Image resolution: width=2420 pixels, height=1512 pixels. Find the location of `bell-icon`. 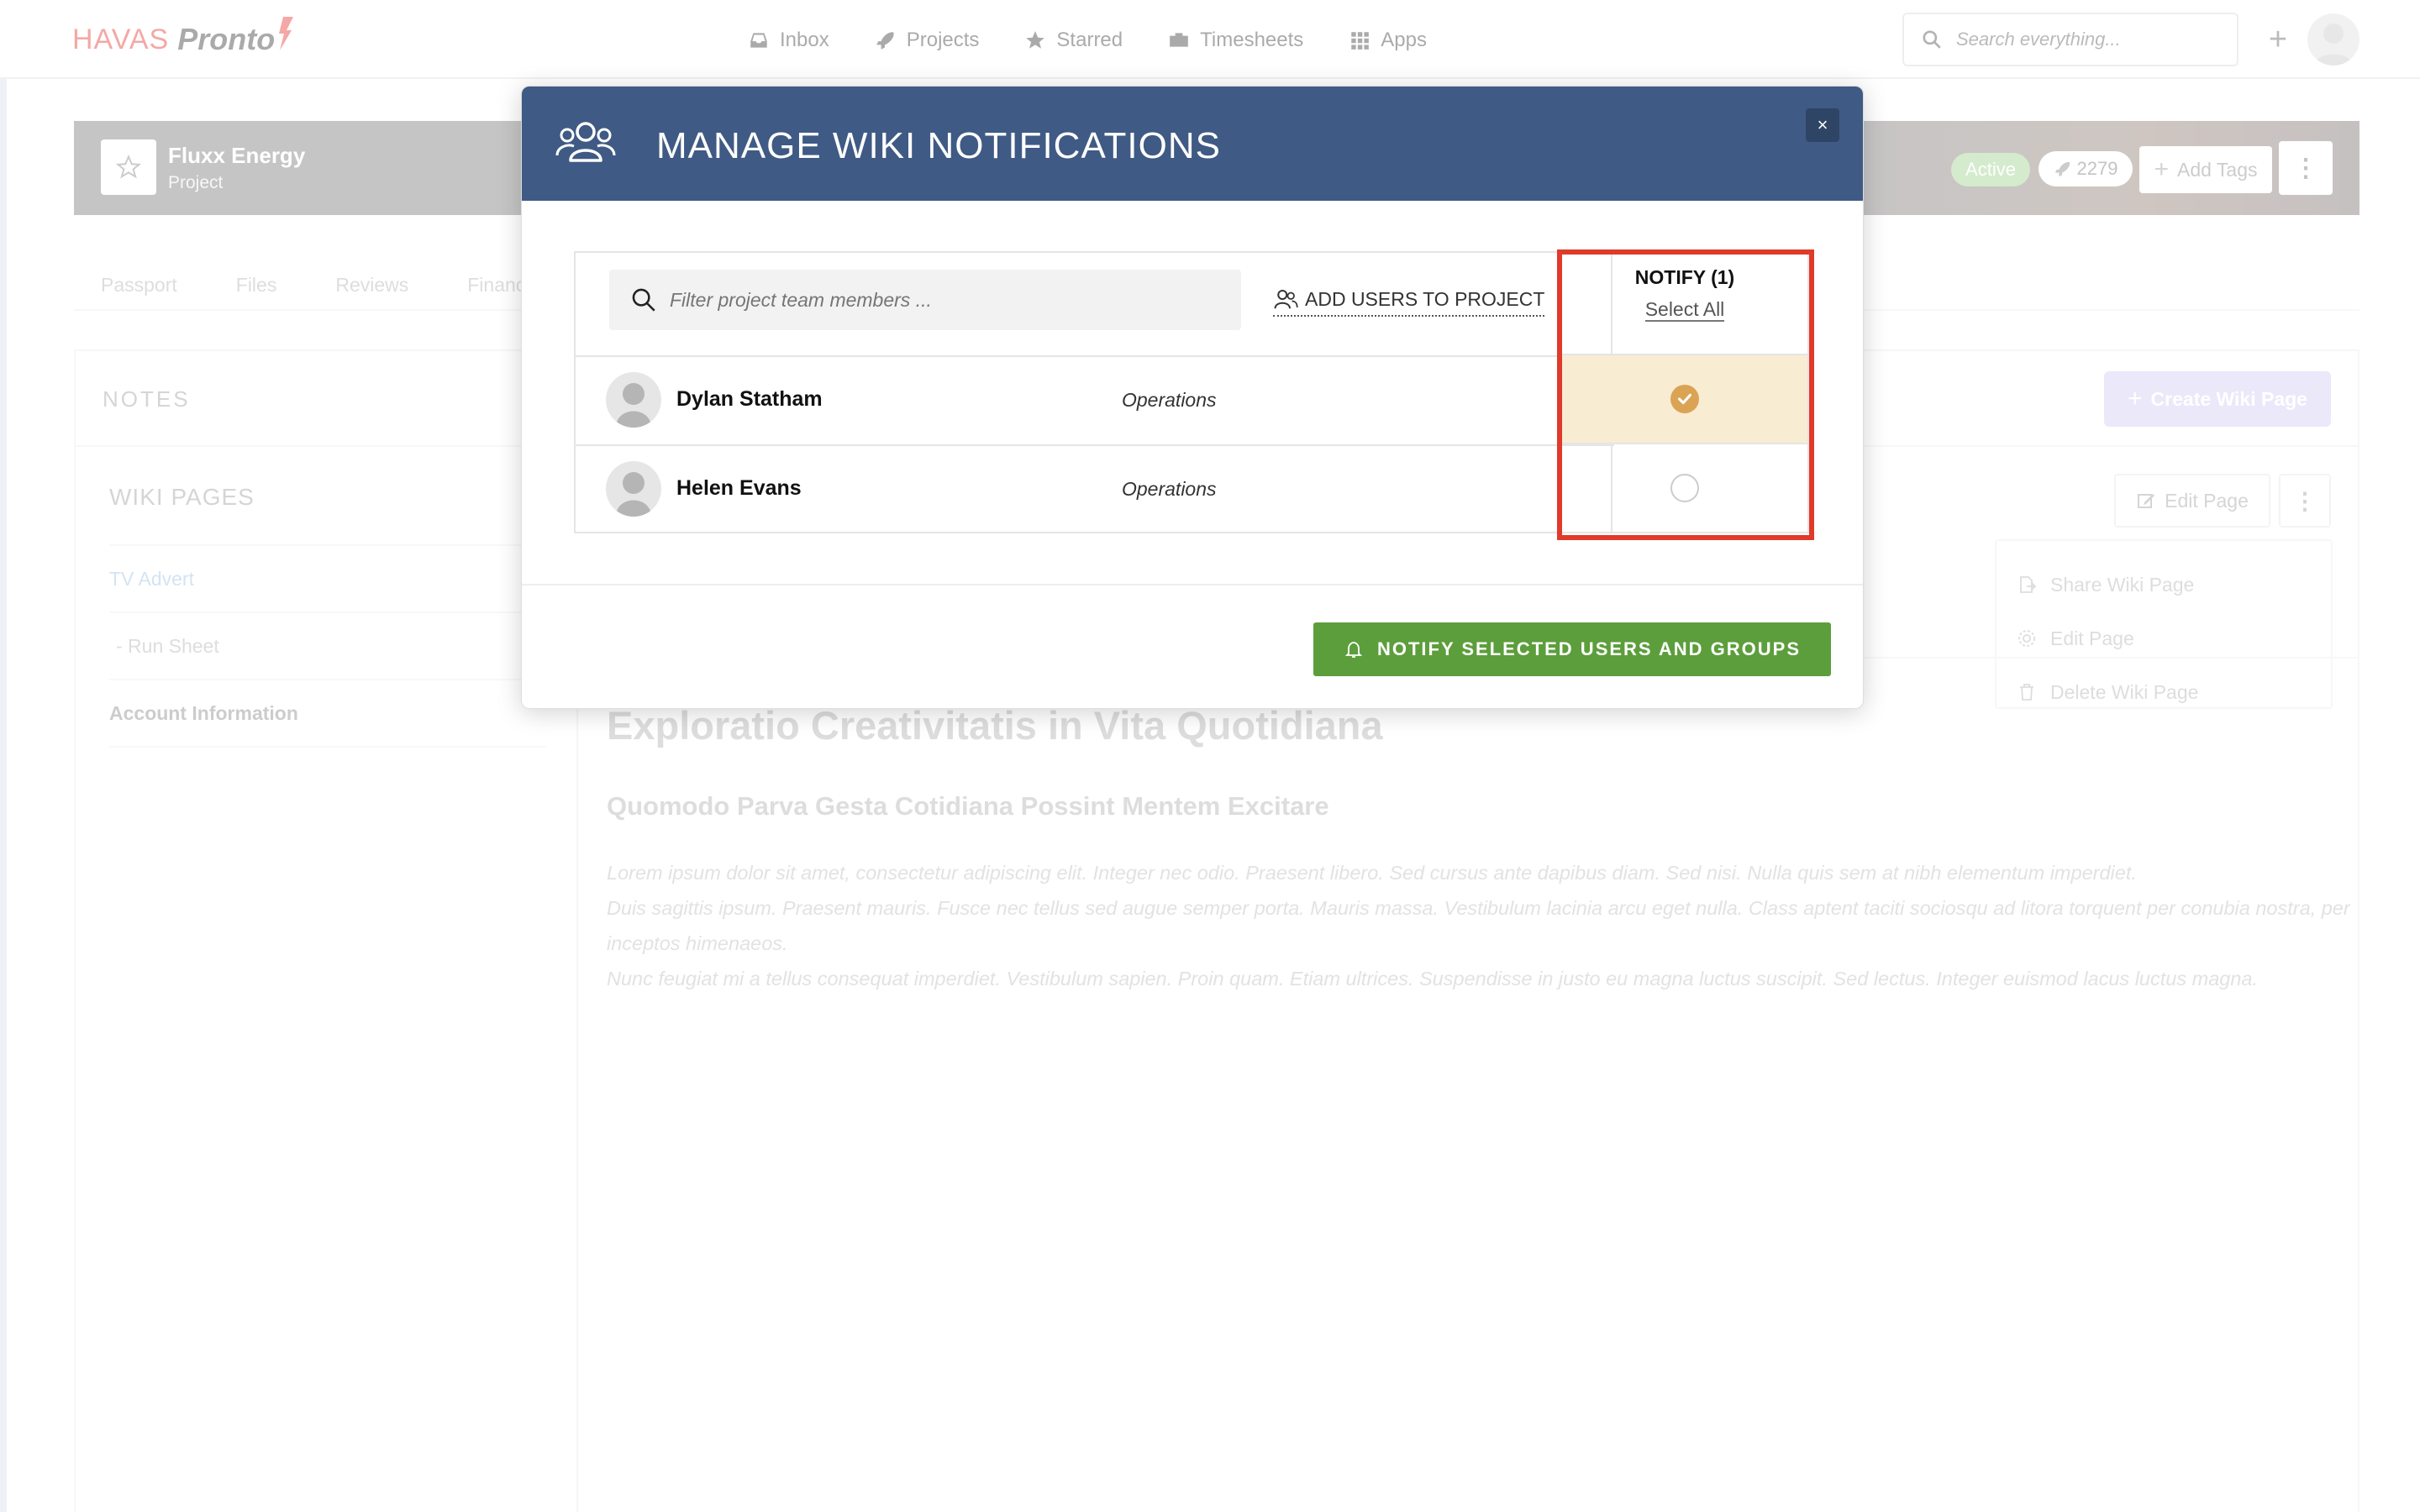

bell-icon is located at coordinates (1353, 650).